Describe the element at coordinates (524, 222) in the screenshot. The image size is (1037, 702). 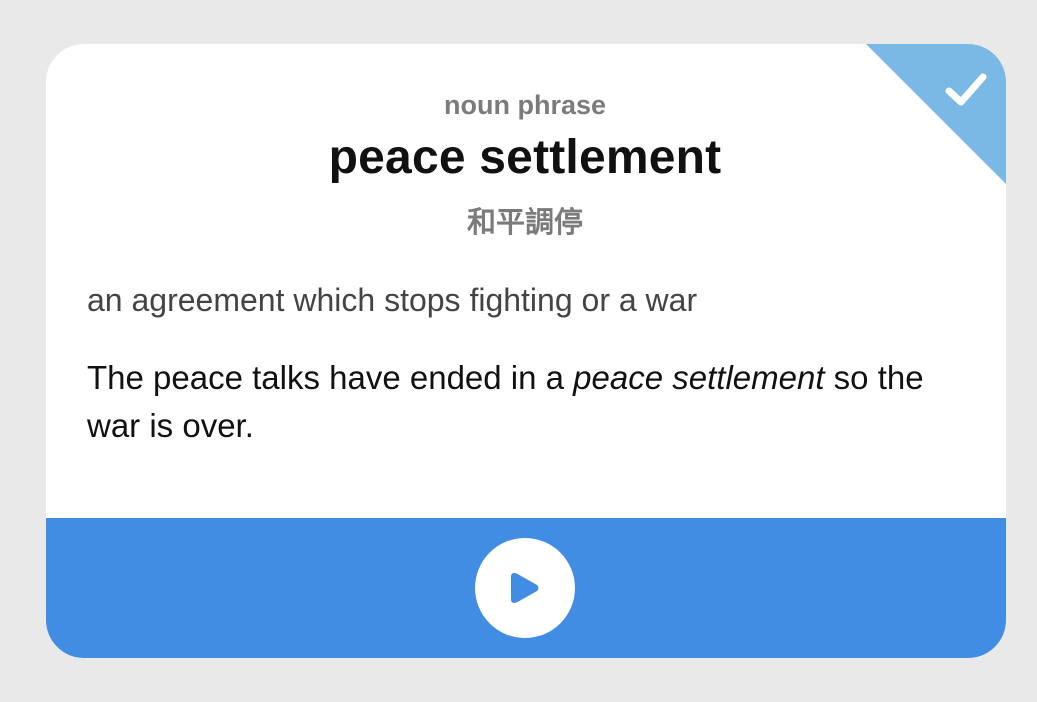
I see `translation: 和平調停` at that location.